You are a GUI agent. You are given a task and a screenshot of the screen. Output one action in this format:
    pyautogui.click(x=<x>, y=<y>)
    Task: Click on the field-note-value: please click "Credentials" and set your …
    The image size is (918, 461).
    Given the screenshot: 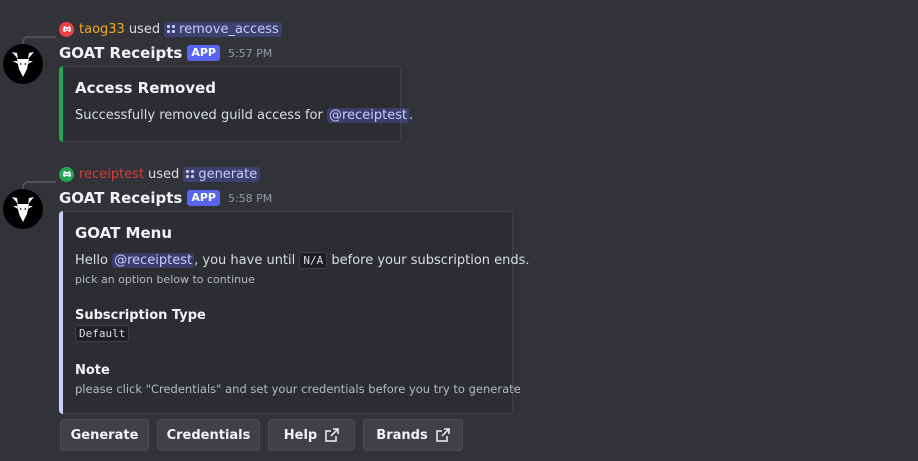 What is the action you would take?
    pyautogui.click(x=298, y=389)
    